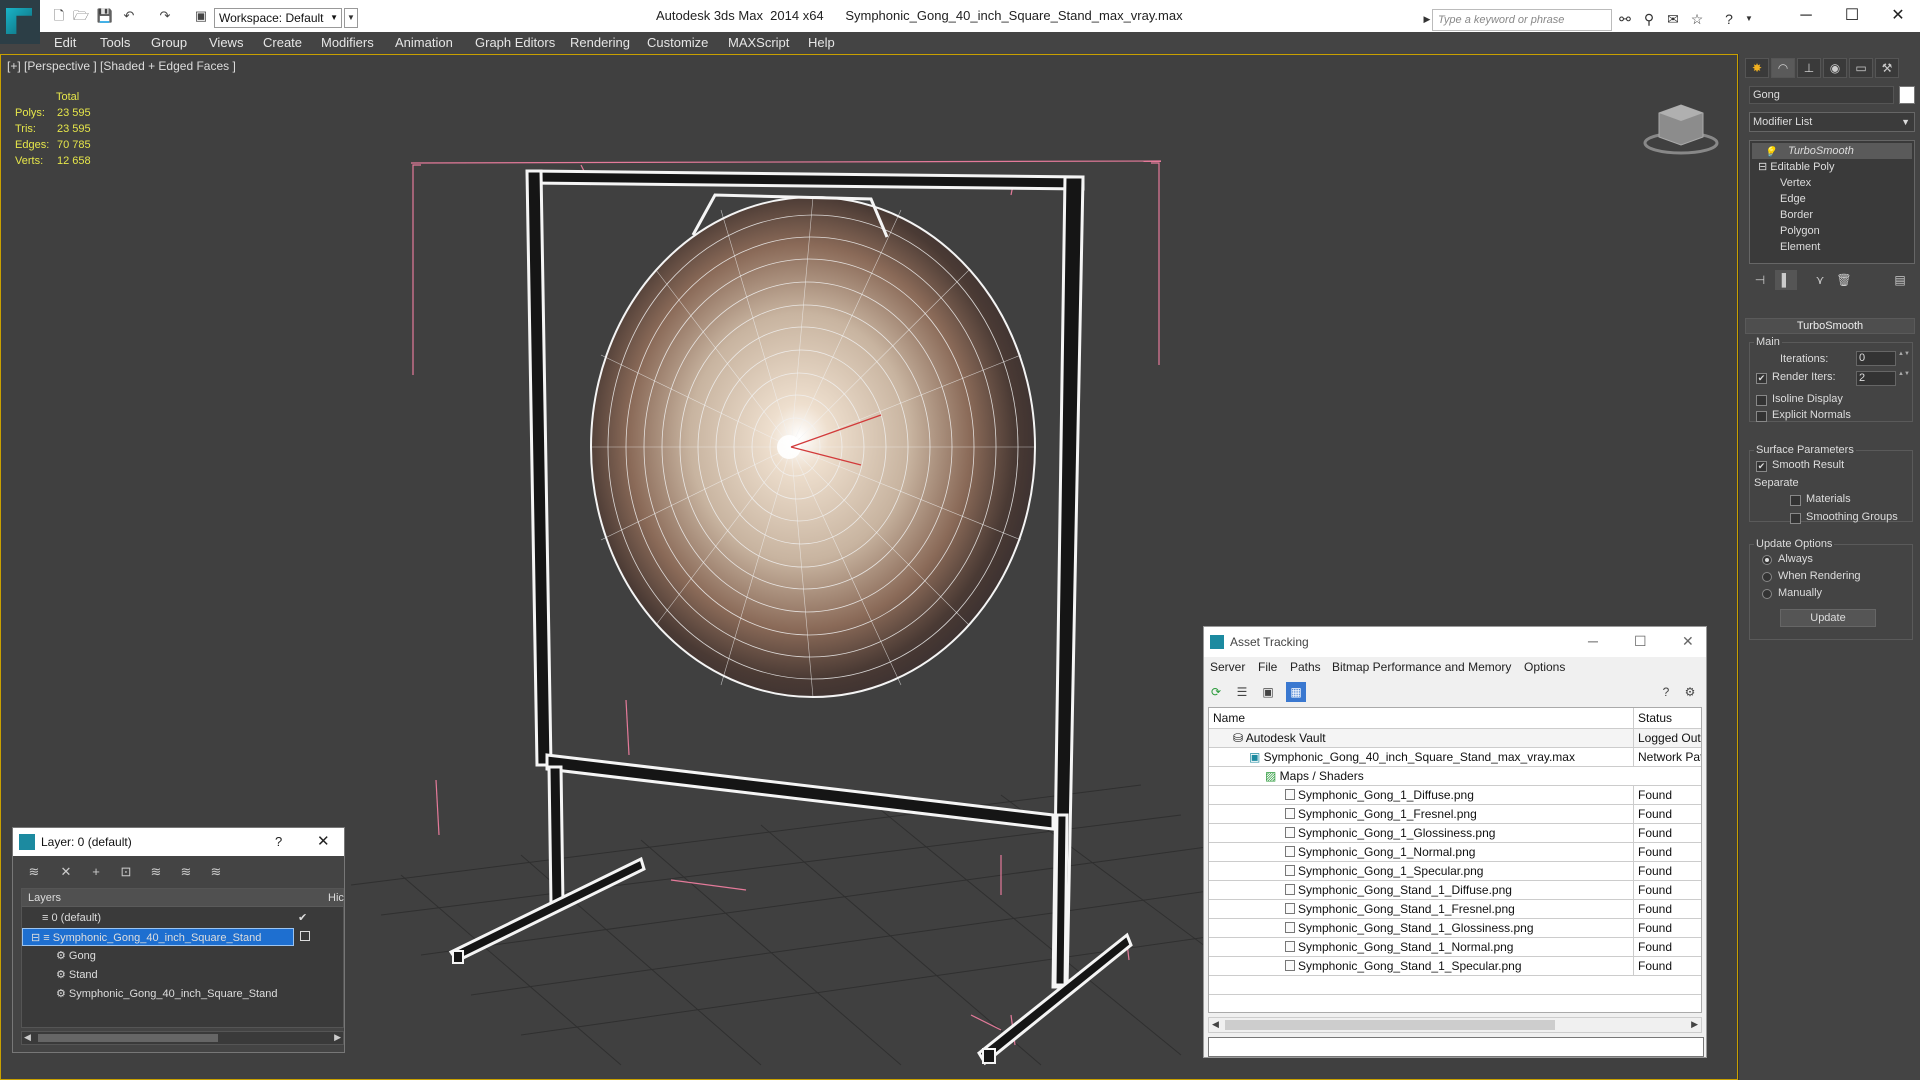 This screenshot has width=1920, height=1080. Describe the element at coordinates (1455, 871) in the screenshot. I see `table-row: Symphonic_Gong_1_Specular.png Found` at that location.